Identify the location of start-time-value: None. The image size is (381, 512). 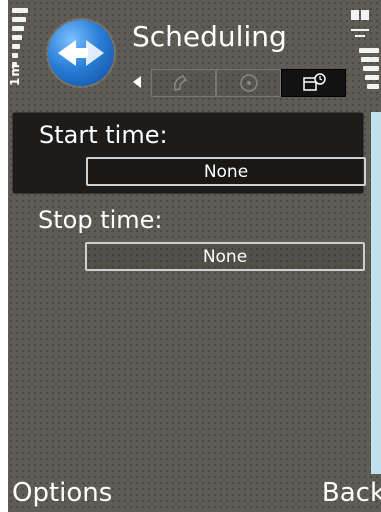
(226, 171).